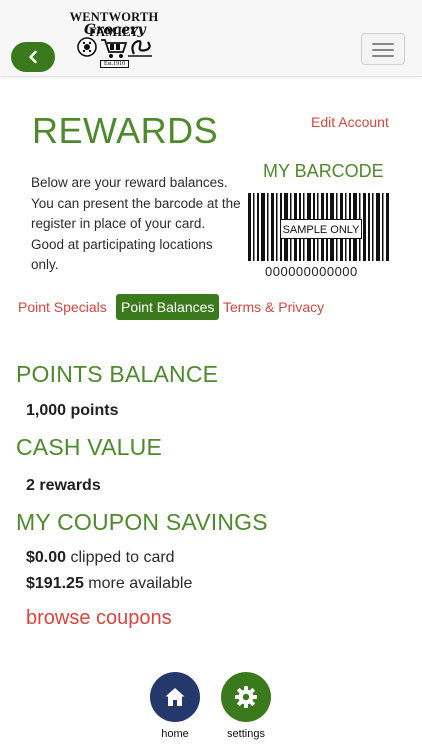 The width and height of the screenshot is (422, 750). Describe the element at coordinates (62, 307) in the screenshot. I see `tab-point-specials: Point Specials` at that location.